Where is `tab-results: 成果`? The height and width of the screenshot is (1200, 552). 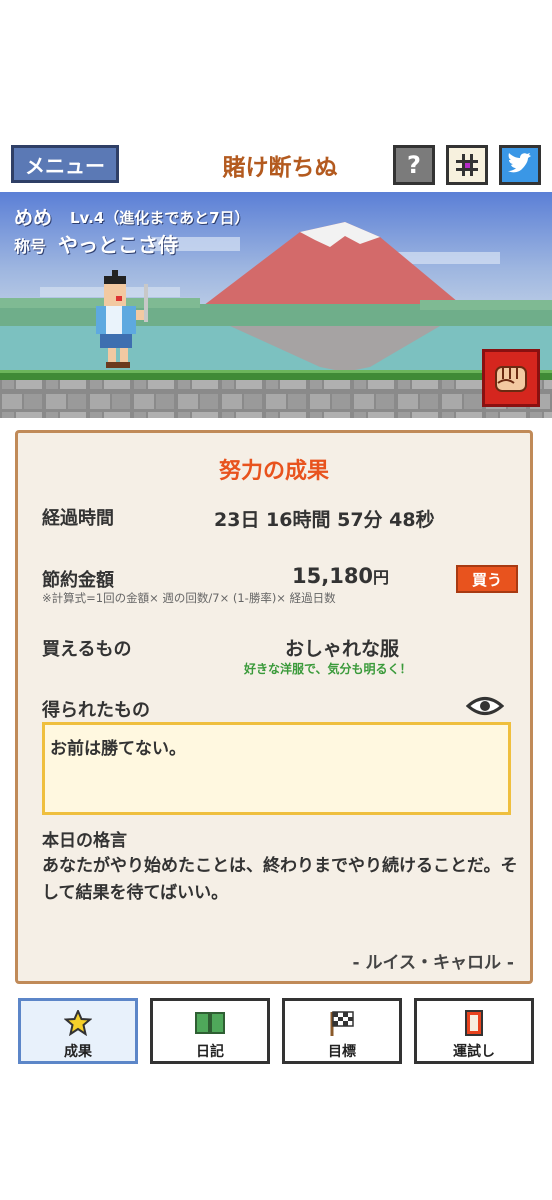
tab-results: 成果 is located at coordinates (78, 1031).